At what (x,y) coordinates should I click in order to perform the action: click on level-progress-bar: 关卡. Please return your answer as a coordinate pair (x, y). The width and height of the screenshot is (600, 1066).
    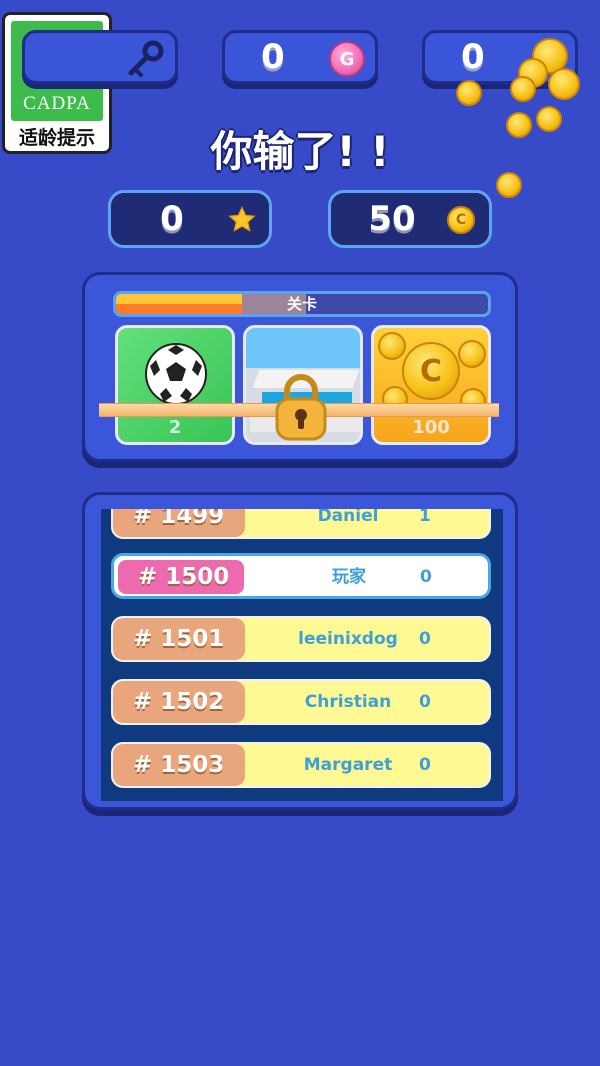
    Looking at the image, I should click on (302, 304).